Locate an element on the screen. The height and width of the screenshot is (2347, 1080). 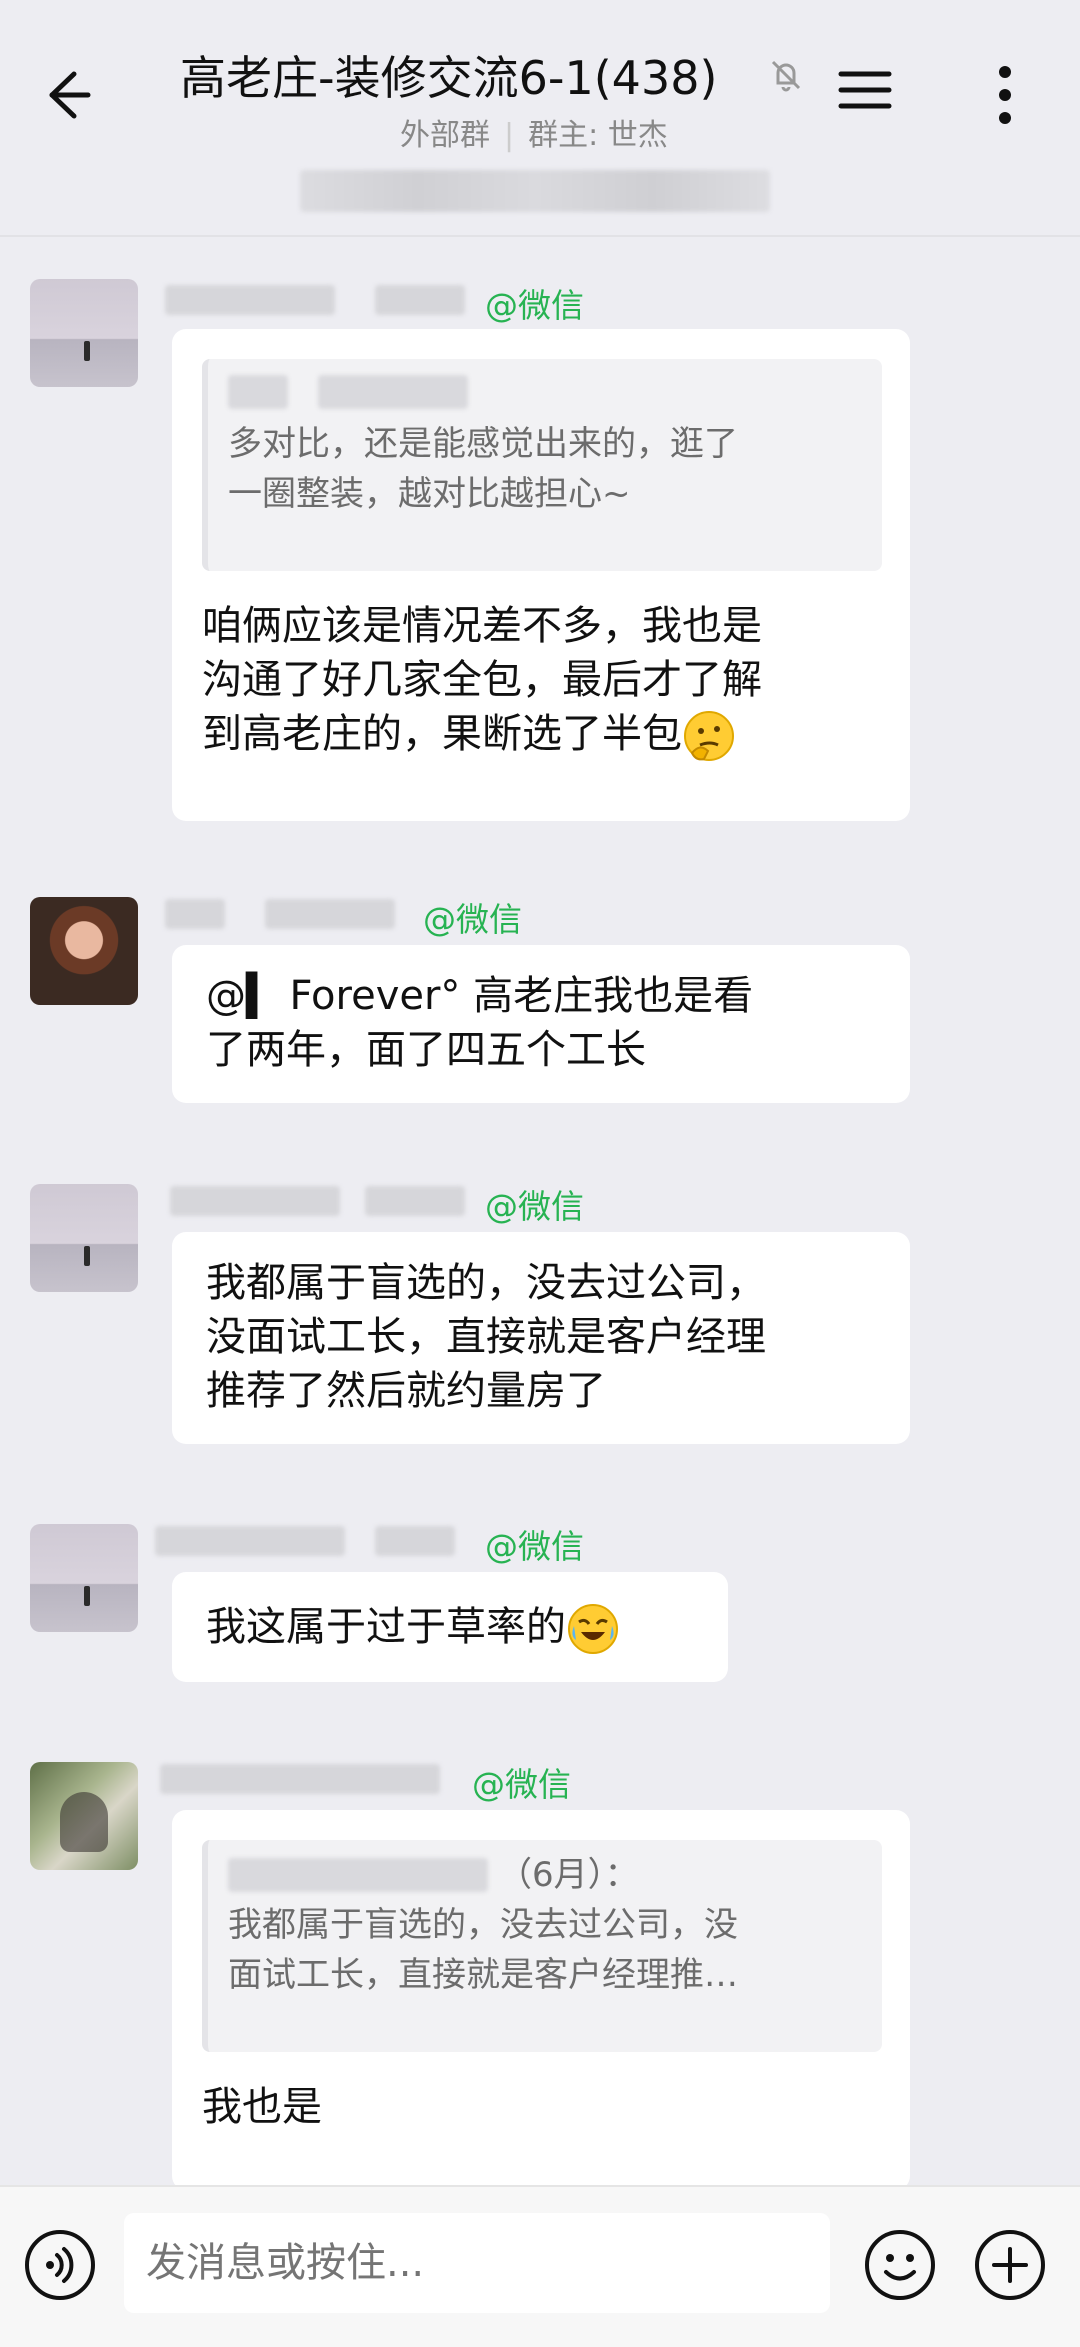
rolling-laughing-face-icon is located at coordinates (593, 1629).